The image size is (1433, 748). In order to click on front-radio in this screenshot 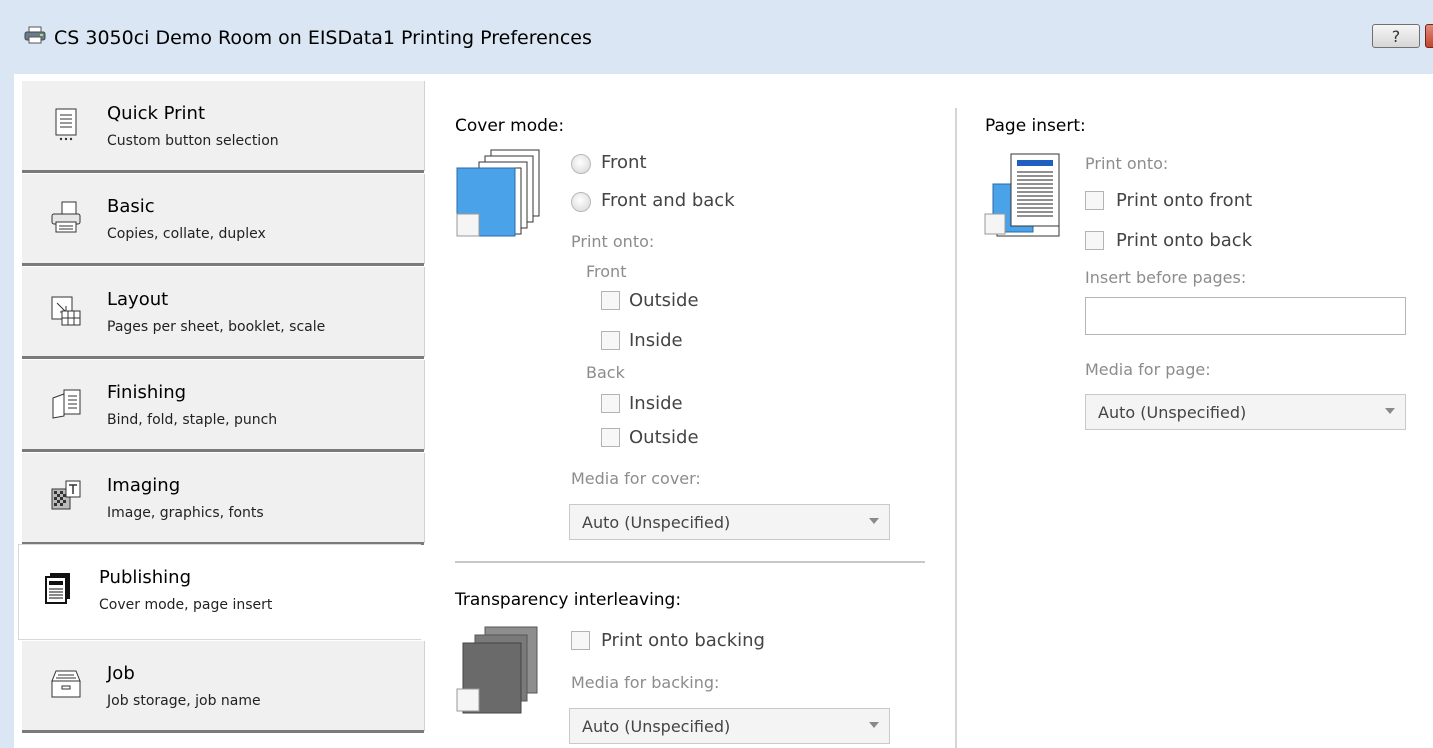, I will do `click(581, 164)`.